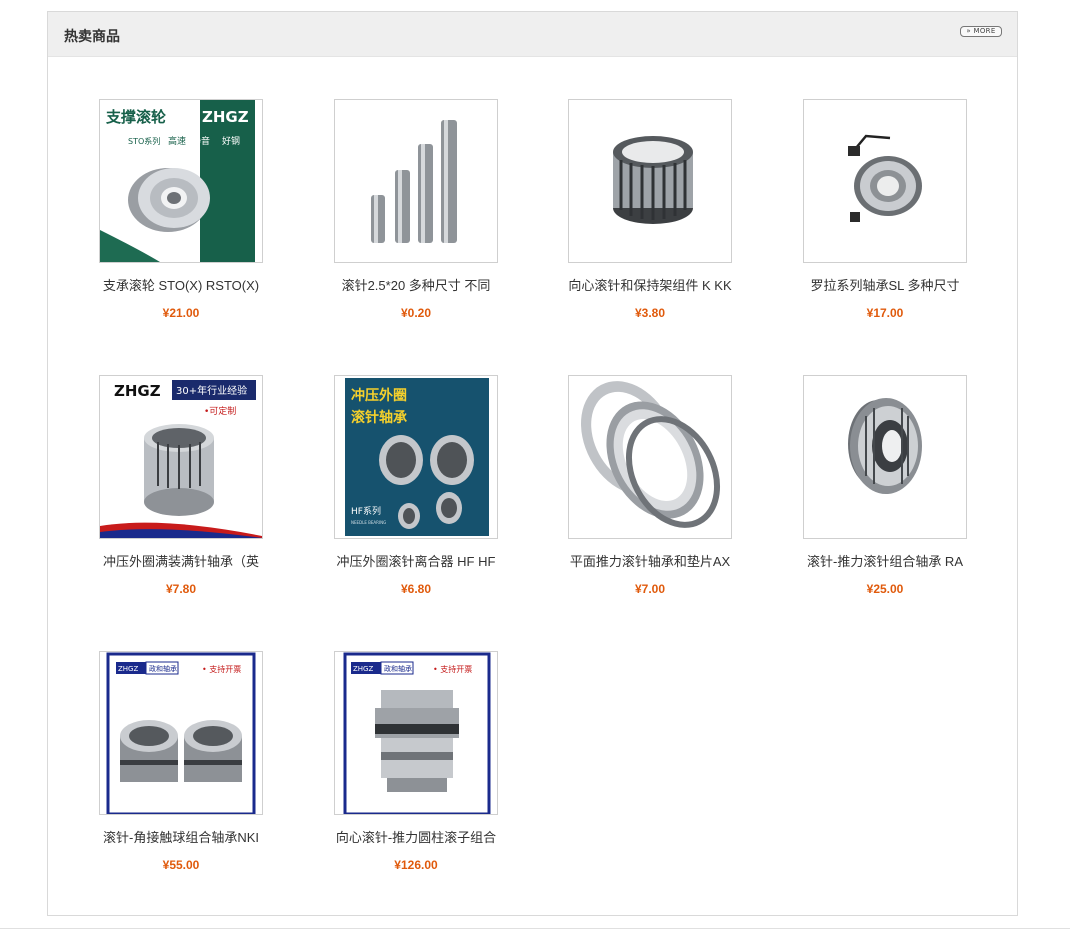 The width and height of the screenshot is (1070, 930). Describe the element at coordinates (885, 286) in the screenshot. I see `product-name: 罗拉系列轴承SL 多种尺寸` at that location.